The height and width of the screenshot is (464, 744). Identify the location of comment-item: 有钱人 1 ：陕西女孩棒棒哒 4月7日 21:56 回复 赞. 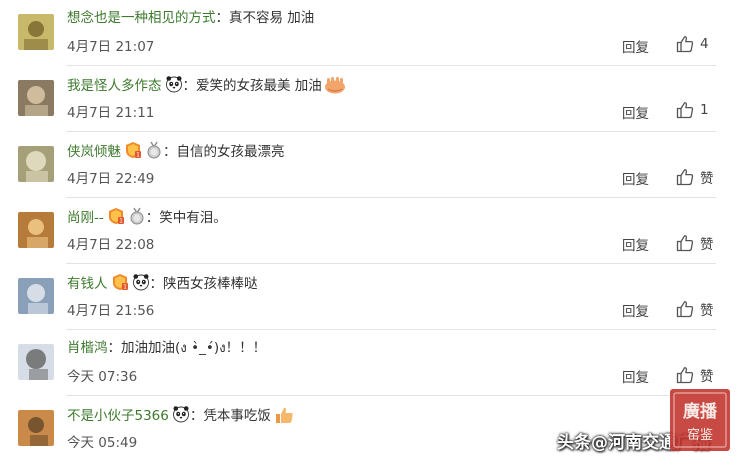
(372, 297).